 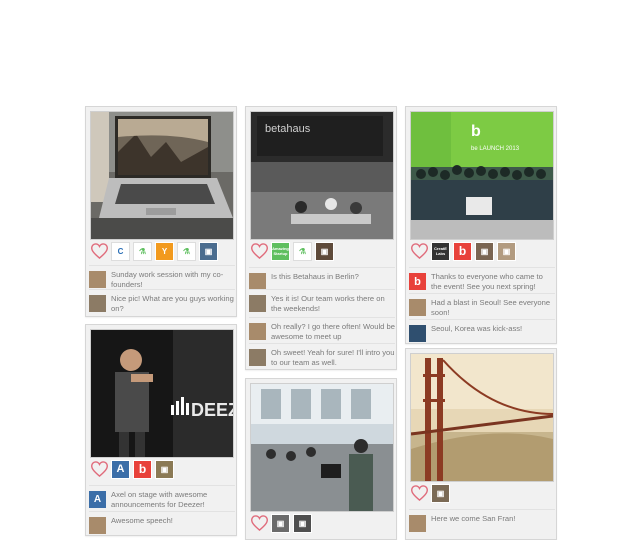 I want to click on photo-laptop, so click(x=162, y=175).